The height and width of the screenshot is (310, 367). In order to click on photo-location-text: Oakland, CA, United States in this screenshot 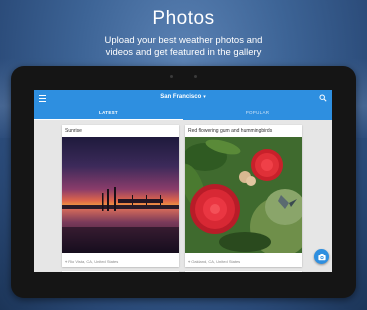, I will do `click(216, 261)`.